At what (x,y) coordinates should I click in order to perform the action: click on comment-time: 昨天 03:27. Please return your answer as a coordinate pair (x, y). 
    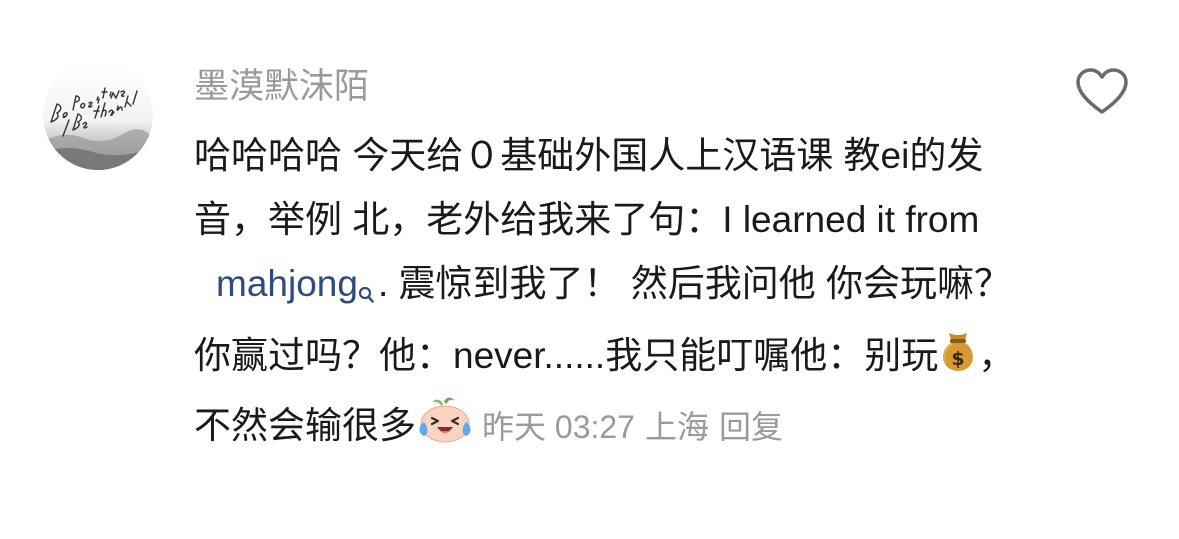
    Looking at the image, I should click on (558, 427).